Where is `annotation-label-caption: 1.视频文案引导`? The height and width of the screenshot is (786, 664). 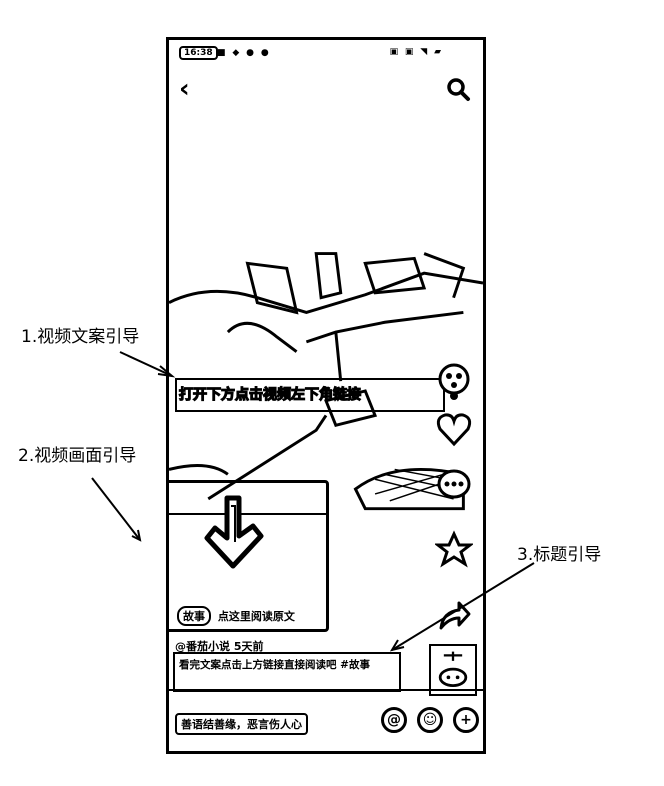
annotation-label-caption: 1.视频文案引导 is located at coordinates (80, 337).